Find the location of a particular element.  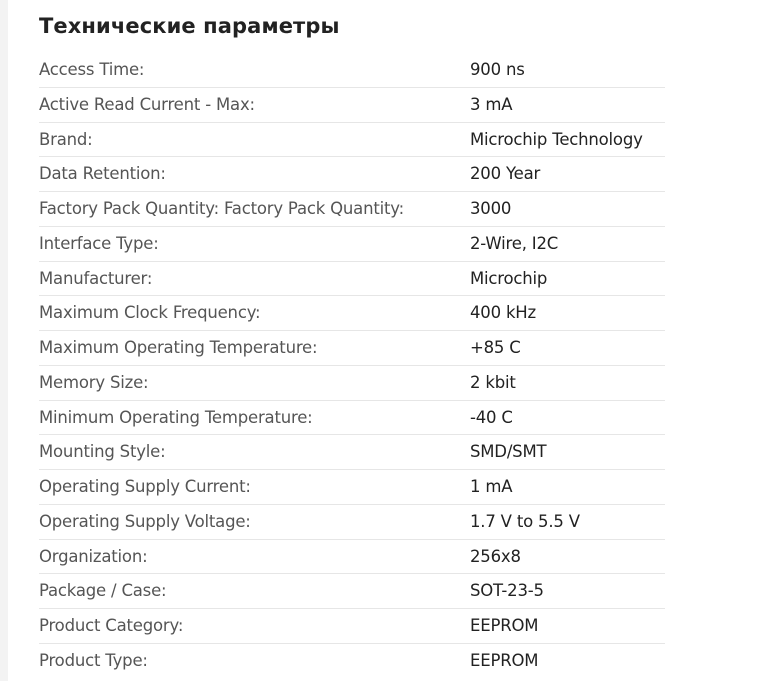

spec-label: Factory Pack Quantity is located at coordinates (221, 208).